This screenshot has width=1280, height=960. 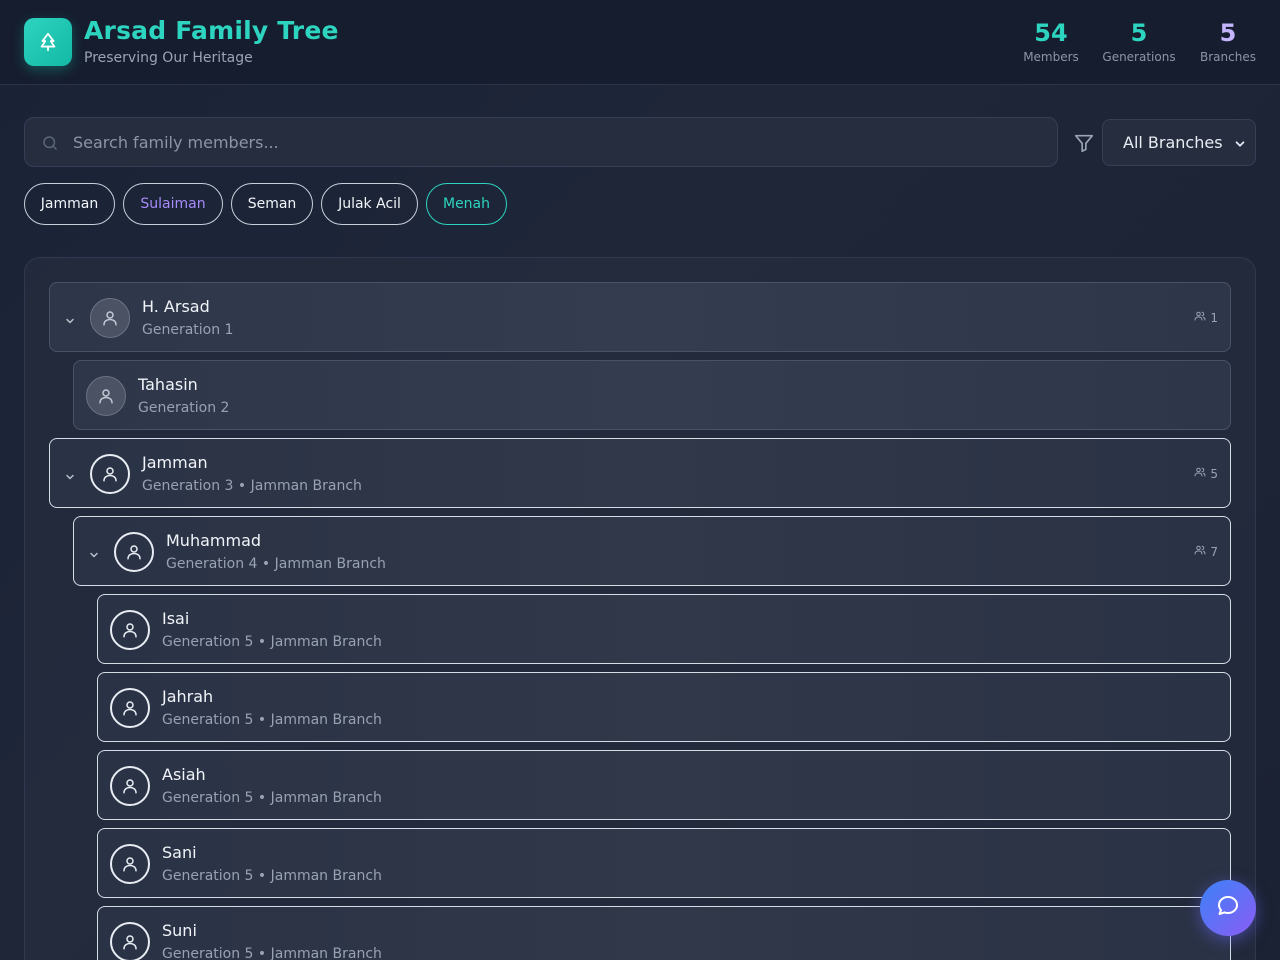 What do you see at coordinates (652, 395) in the screenshot?
I see `member-card: Tahasin Generation 2` at bounding box center [652, 395].